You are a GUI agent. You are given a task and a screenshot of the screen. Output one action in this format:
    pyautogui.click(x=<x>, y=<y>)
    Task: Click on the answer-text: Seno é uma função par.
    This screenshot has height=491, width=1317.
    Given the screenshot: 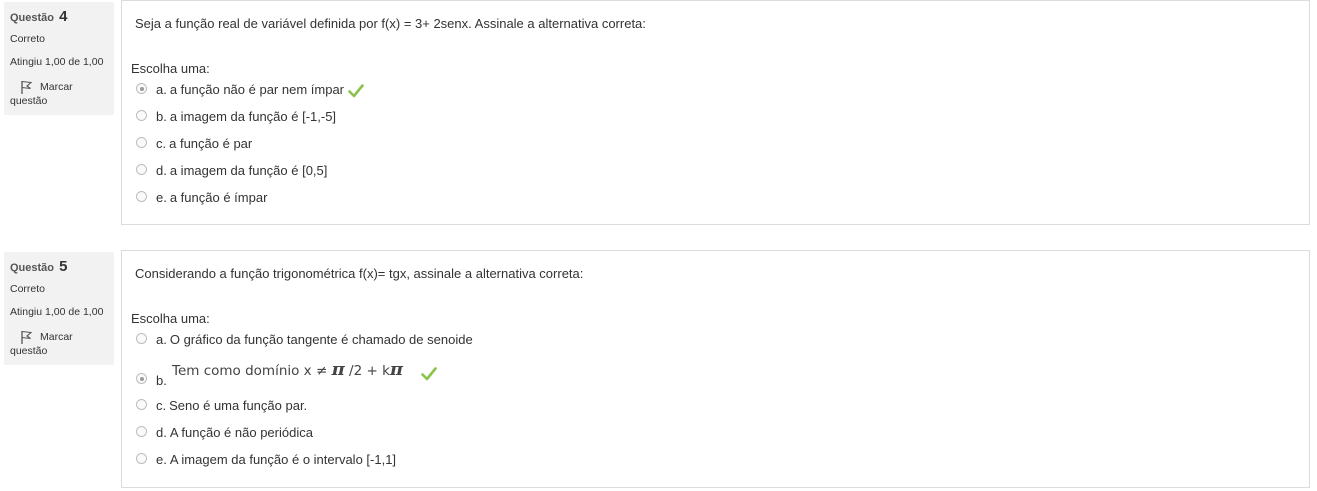 What is the action you would take?
    pyautogui.click(x=238, y=405)
    